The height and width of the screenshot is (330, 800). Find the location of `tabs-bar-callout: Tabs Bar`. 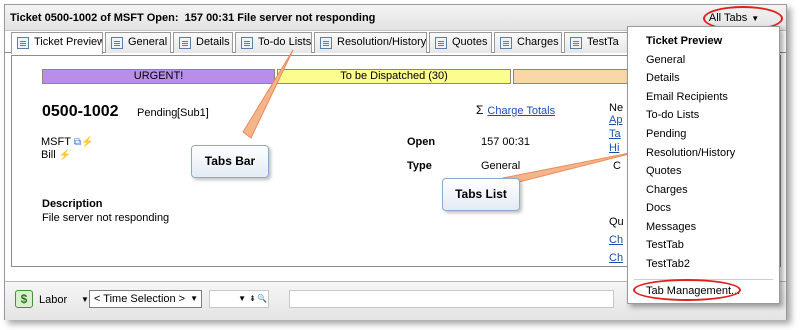

tabs-bar-callout: Tabs Bar is located at coordinates (230, 161).